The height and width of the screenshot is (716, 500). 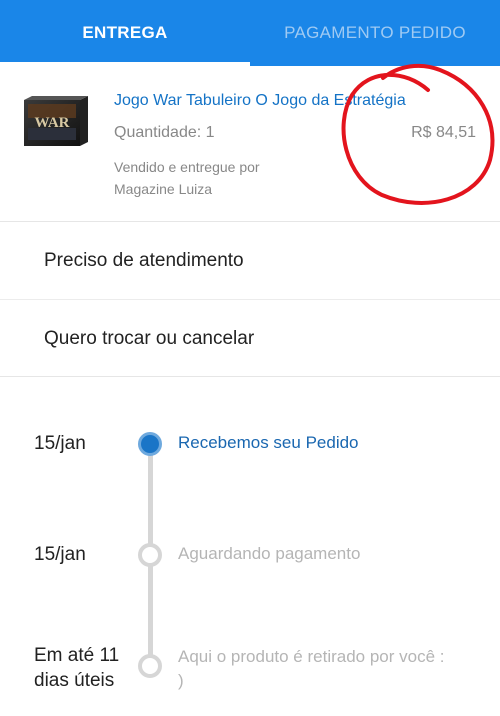 I want to click on timeline-step-label: Recebemos seu Pedido, so click(x=268, y=442).